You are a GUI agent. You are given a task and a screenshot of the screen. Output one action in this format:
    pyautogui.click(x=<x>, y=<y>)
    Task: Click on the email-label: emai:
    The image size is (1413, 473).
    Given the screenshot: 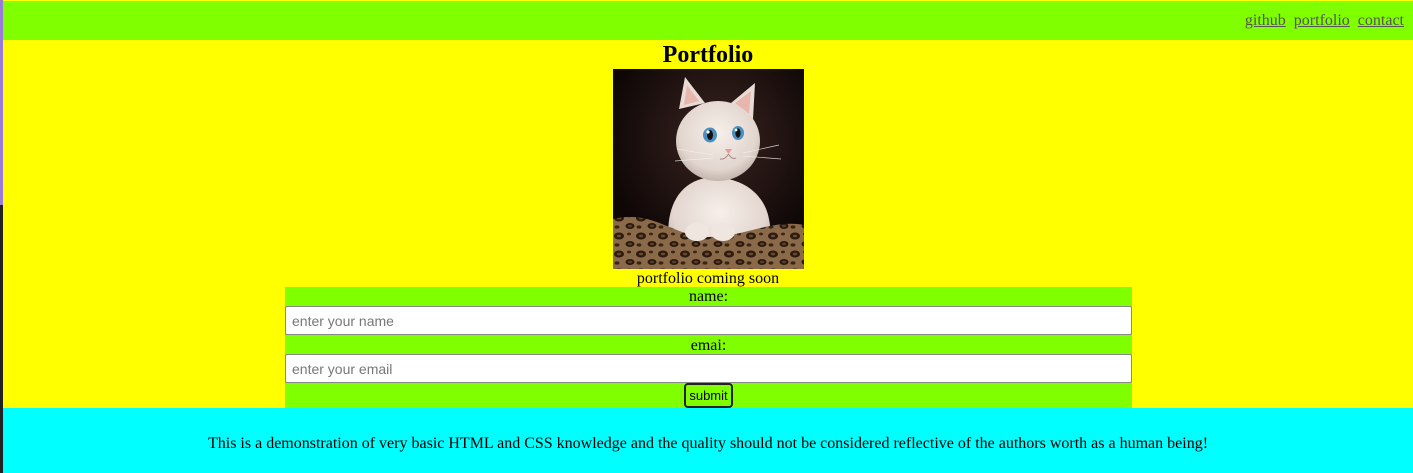 What is the action you would take?
    pyautogui.click(x=708, y=345)
    